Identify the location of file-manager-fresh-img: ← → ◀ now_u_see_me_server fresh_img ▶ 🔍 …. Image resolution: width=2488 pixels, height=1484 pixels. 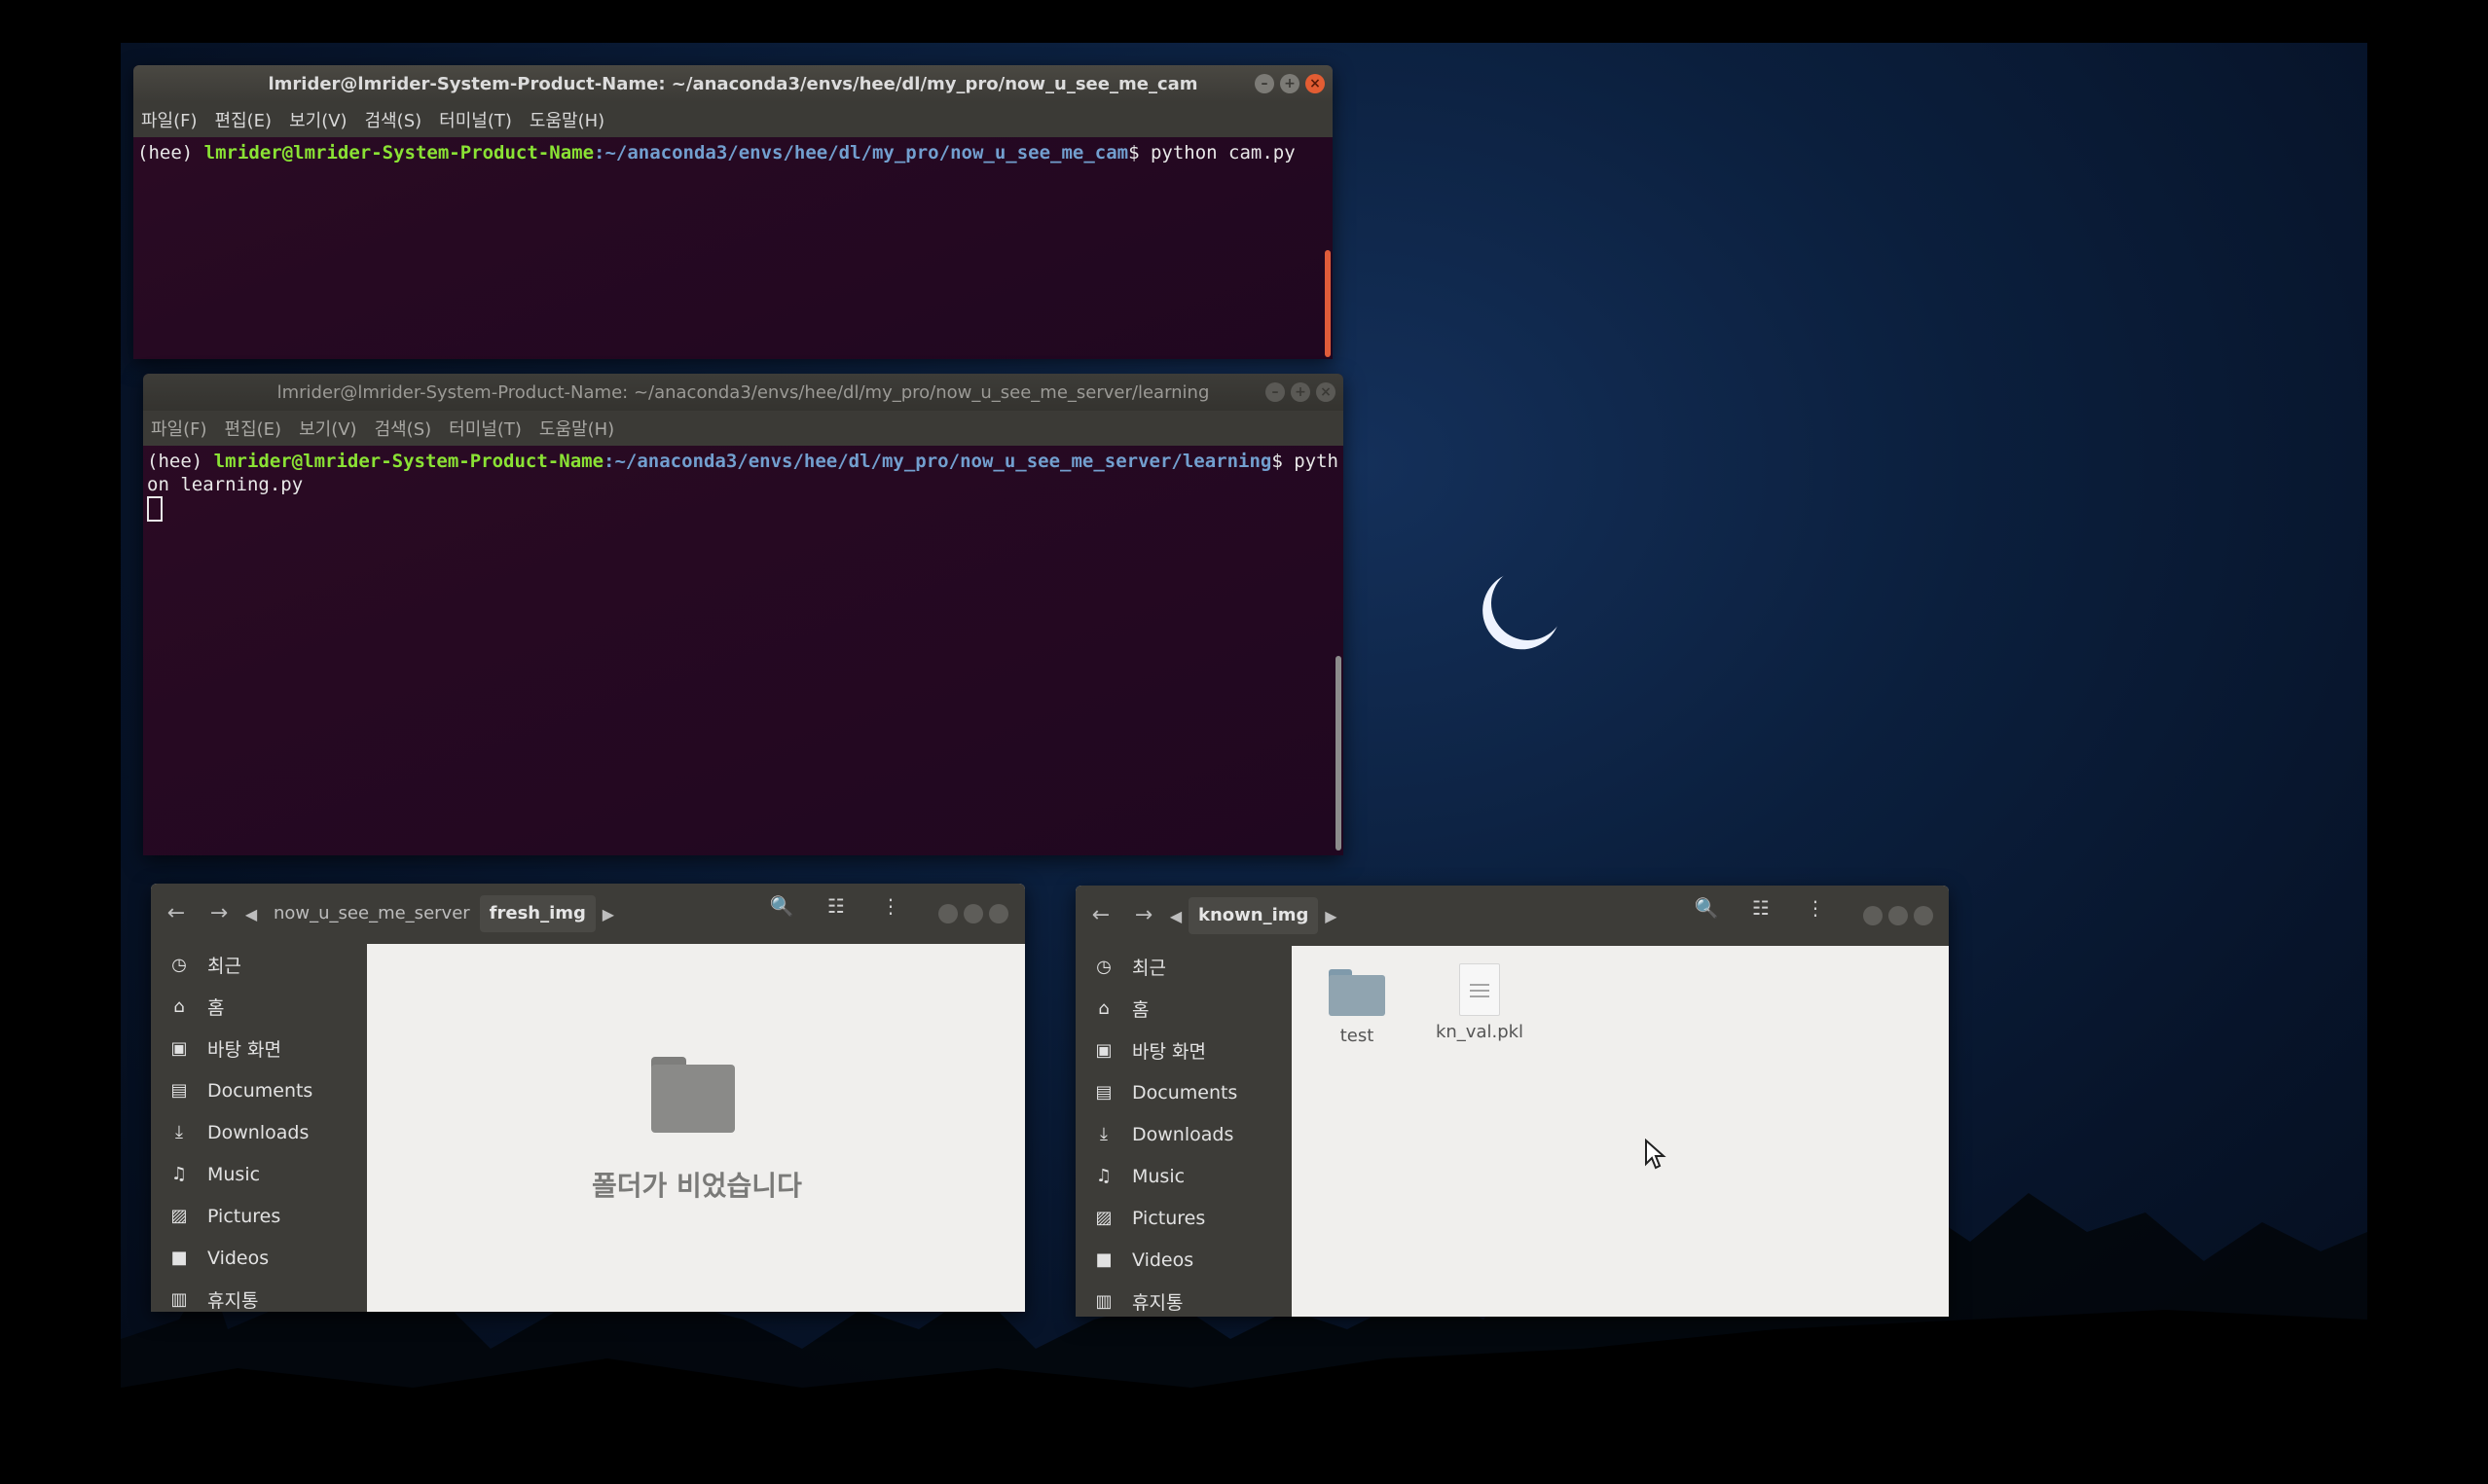
(588, 1098).